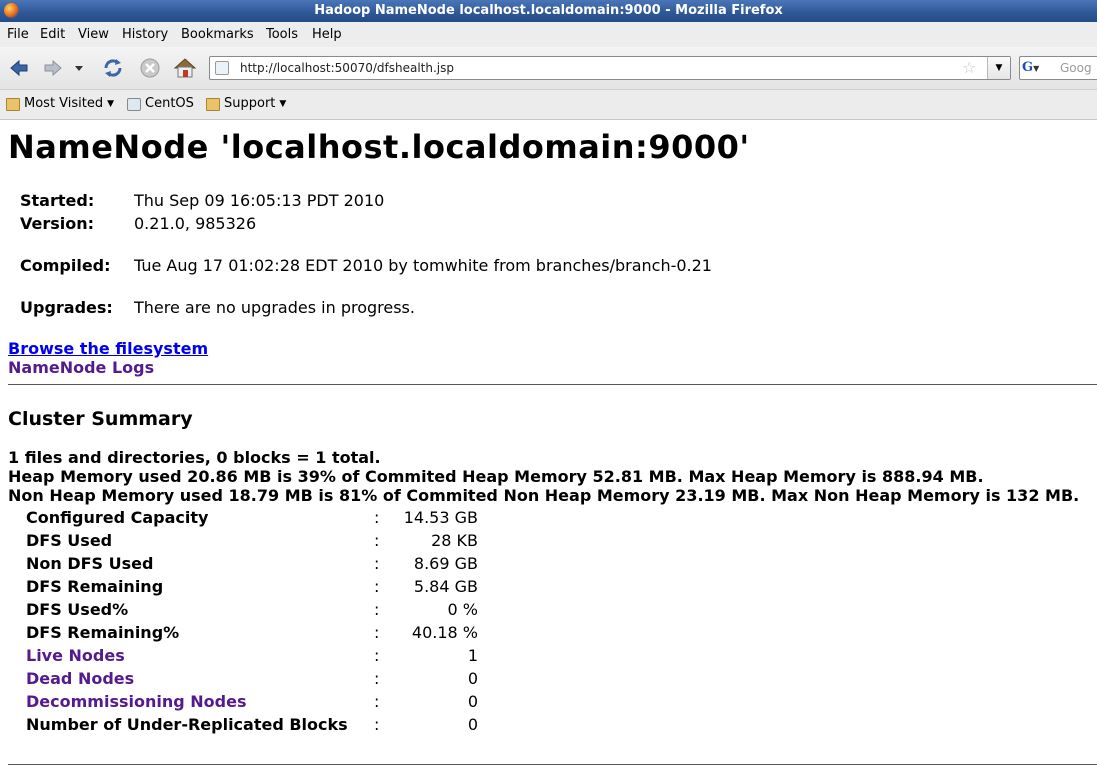  I want to click on row-value: 14.53 GB, so click(440, 517).